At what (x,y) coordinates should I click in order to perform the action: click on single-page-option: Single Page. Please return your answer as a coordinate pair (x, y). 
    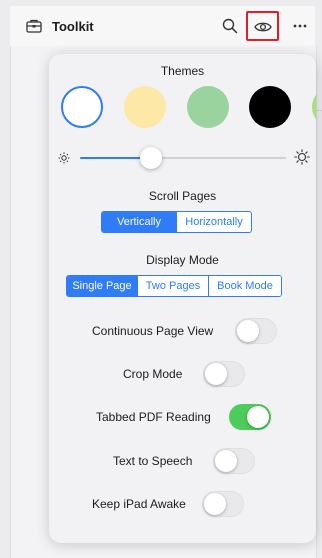
    Looking at the image, I should click on (102, 286).